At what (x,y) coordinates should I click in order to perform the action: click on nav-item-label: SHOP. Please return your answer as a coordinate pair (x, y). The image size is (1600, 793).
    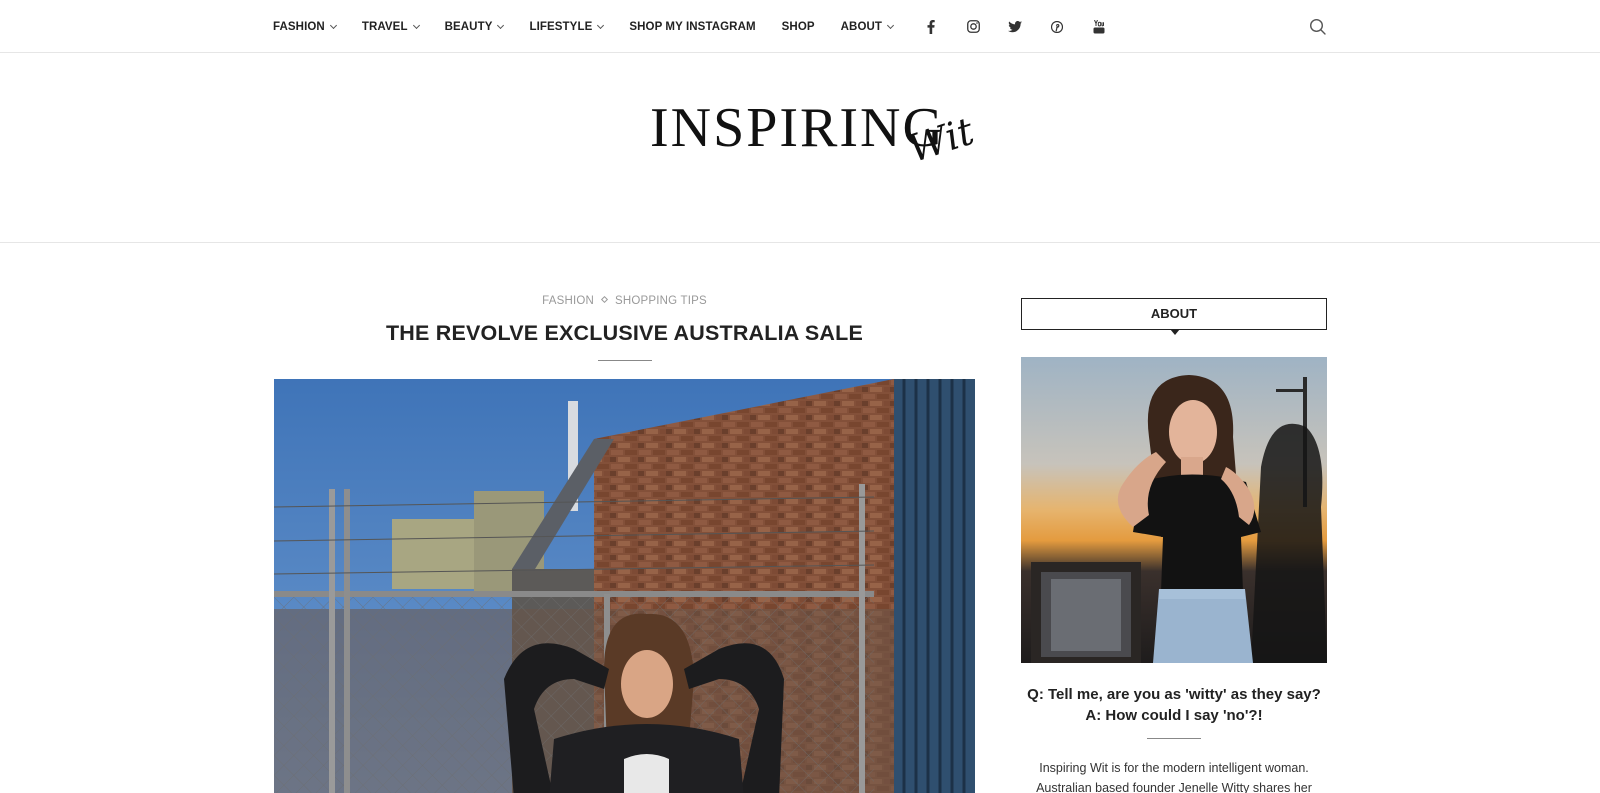
    Looking at the image, I should click on (798, 26).